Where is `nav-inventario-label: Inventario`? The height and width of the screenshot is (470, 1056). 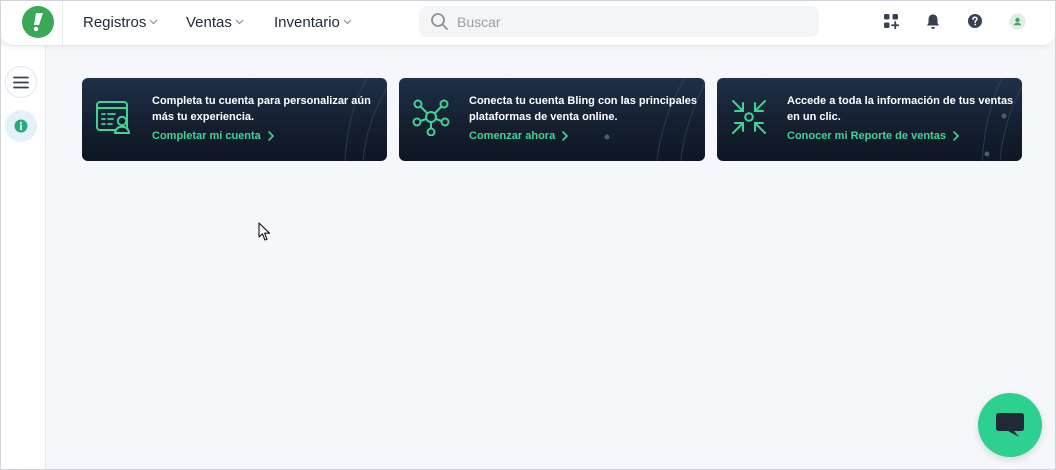 nav-inventario-label: Inventario is located at coordinates (307, 22).